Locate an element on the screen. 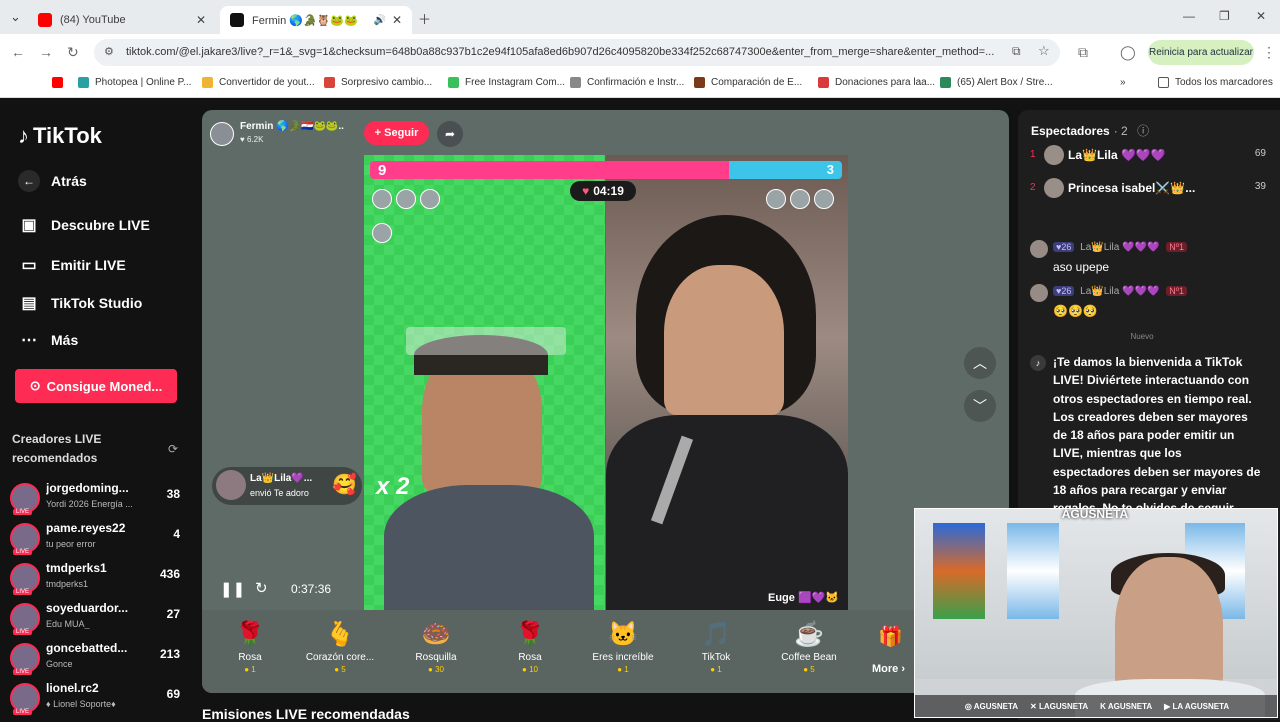 Image resolution: width=1280 pixels, height=722 pixels. more-bookmarks-icon: » is located at coordinates (1123, 82).